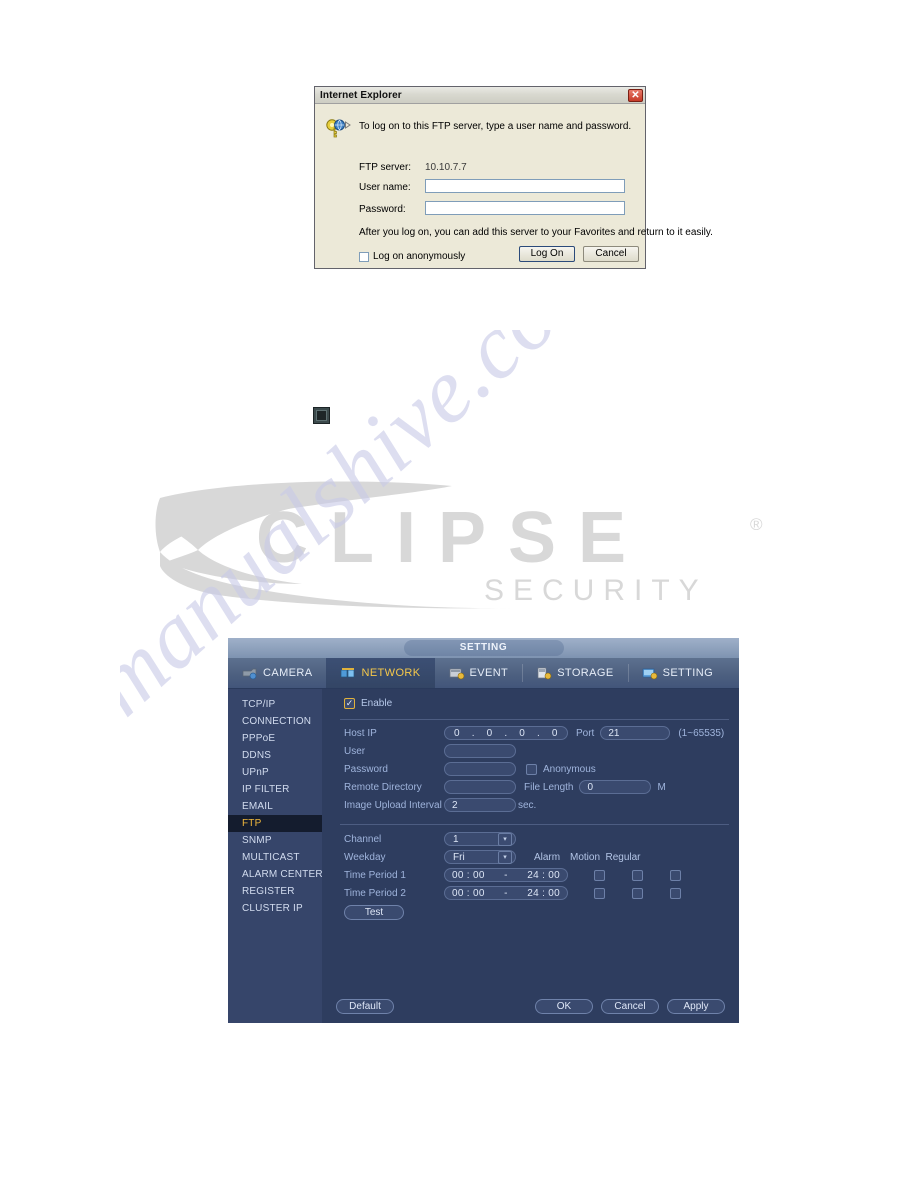 Image resolution: width=918 pixels, height=1188 pixels. I want to click on tab-camera: CAMERA, so click(277, 673).